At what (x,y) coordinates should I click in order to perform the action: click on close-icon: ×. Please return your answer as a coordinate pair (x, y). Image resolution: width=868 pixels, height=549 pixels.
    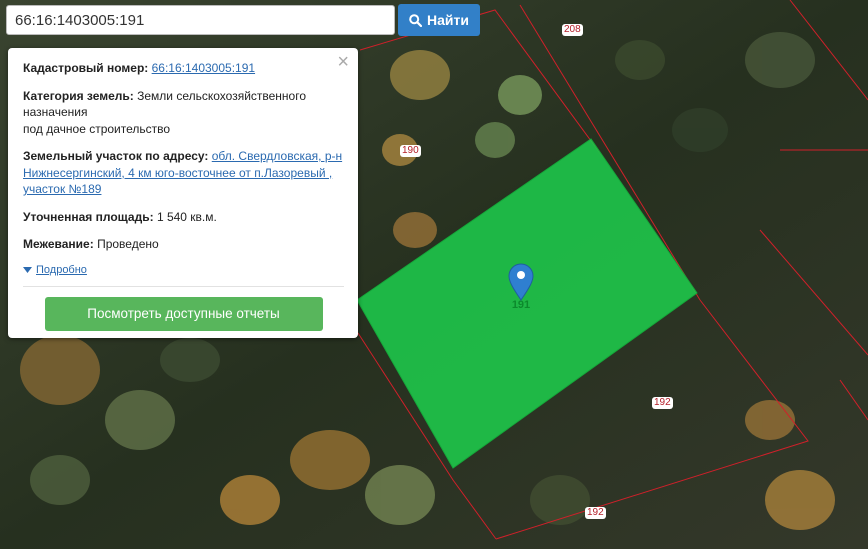
    Looking at the image, I should click on (343, 62).